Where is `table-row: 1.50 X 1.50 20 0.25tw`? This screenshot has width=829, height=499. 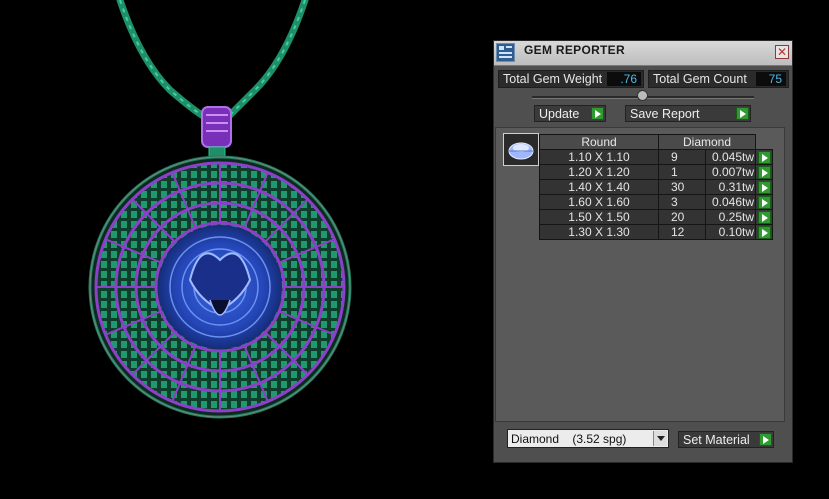
table-row: 1.50 X 1.50 20 0.25tw is located at coordinates (656, 217).